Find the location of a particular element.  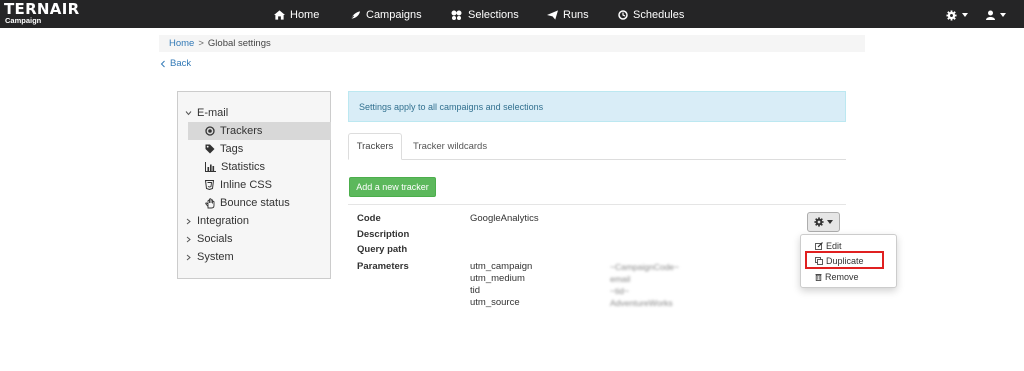

menu-item-remove: Remove is located at coordinates (837, 277).